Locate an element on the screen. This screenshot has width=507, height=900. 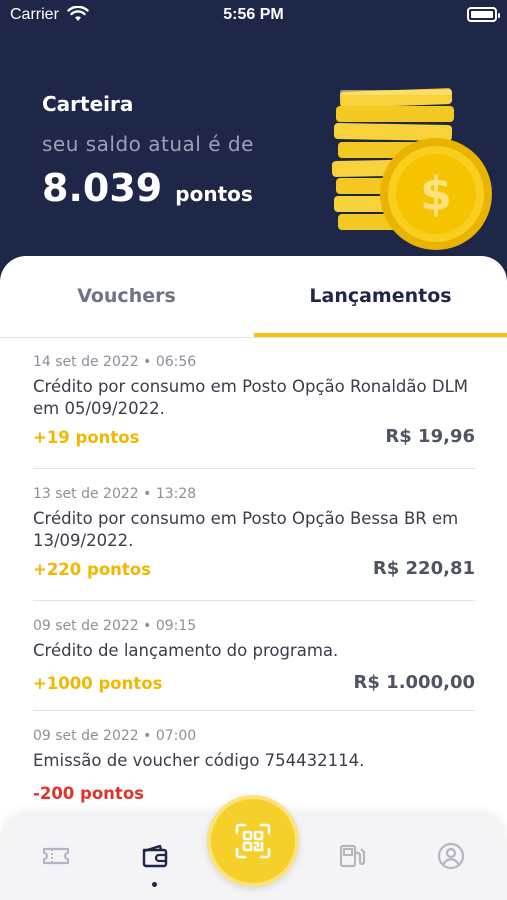
balance: 8.039 pontos is located at coordinates (147, 188).